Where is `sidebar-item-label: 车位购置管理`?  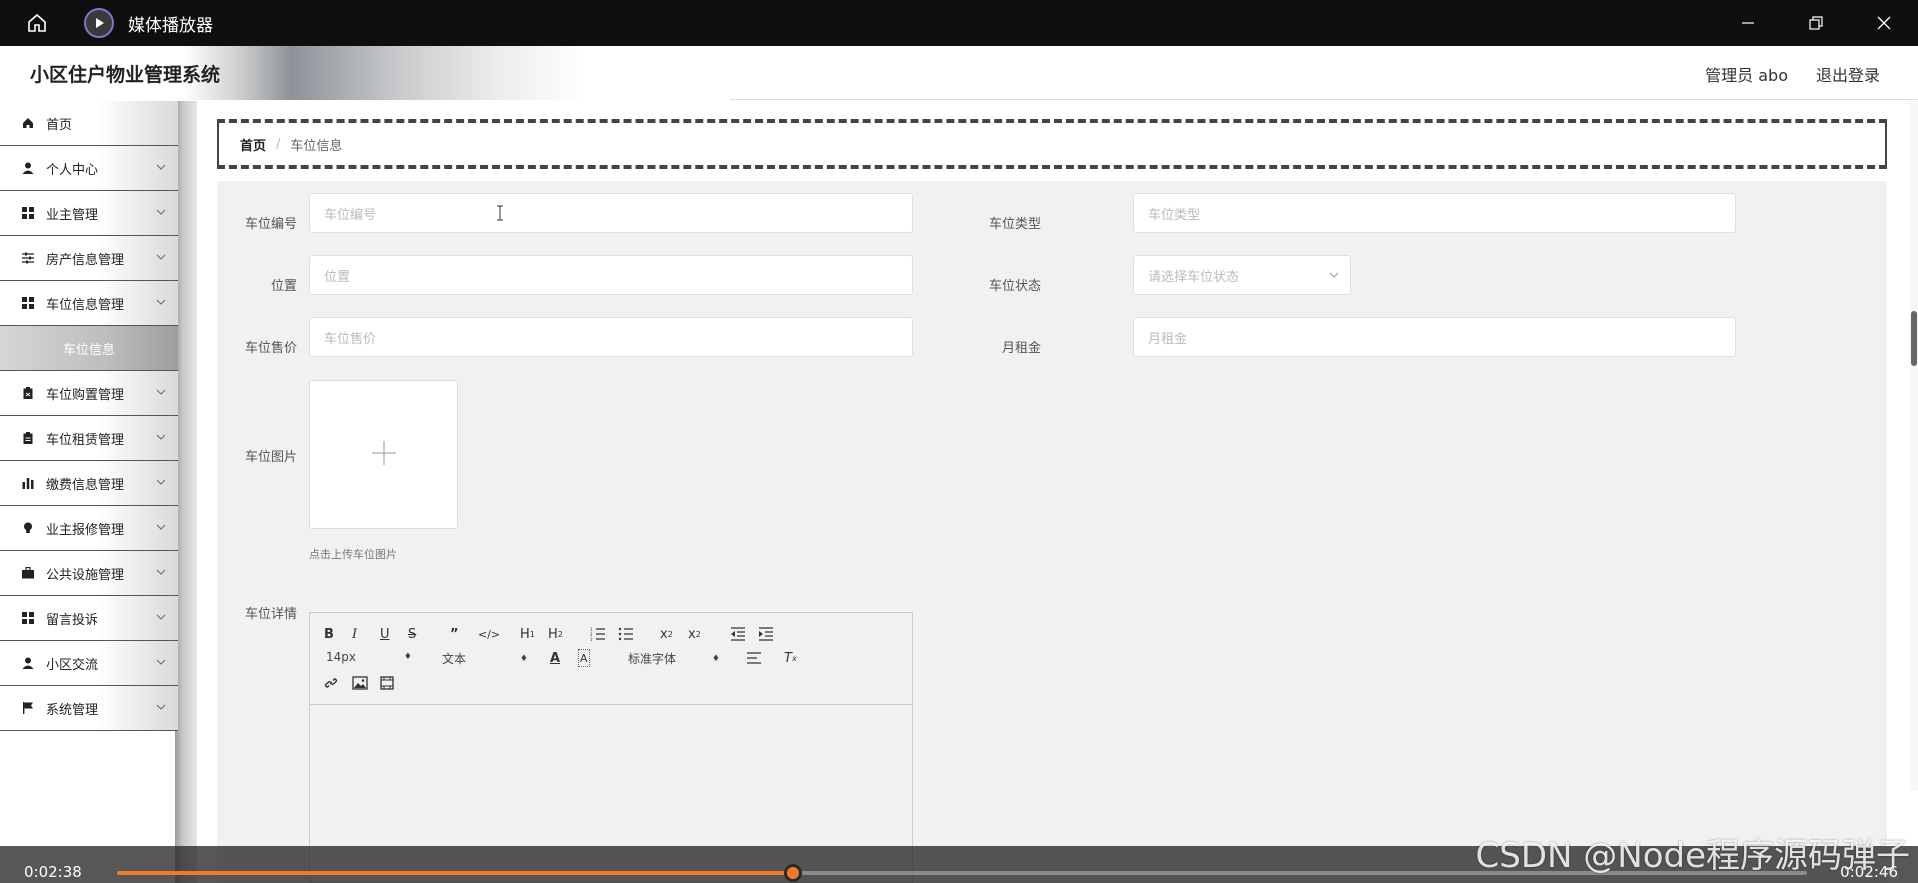 sidebar-item-label: 车位购置管理 is located at coordinates (85, 395).